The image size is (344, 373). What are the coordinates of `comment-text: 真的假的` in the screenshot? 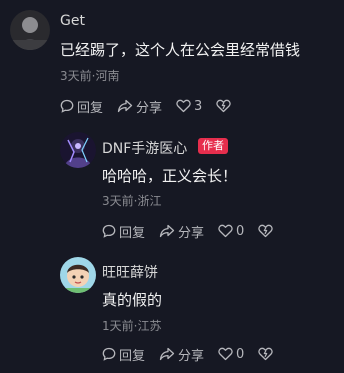 It's located at (132, 300).